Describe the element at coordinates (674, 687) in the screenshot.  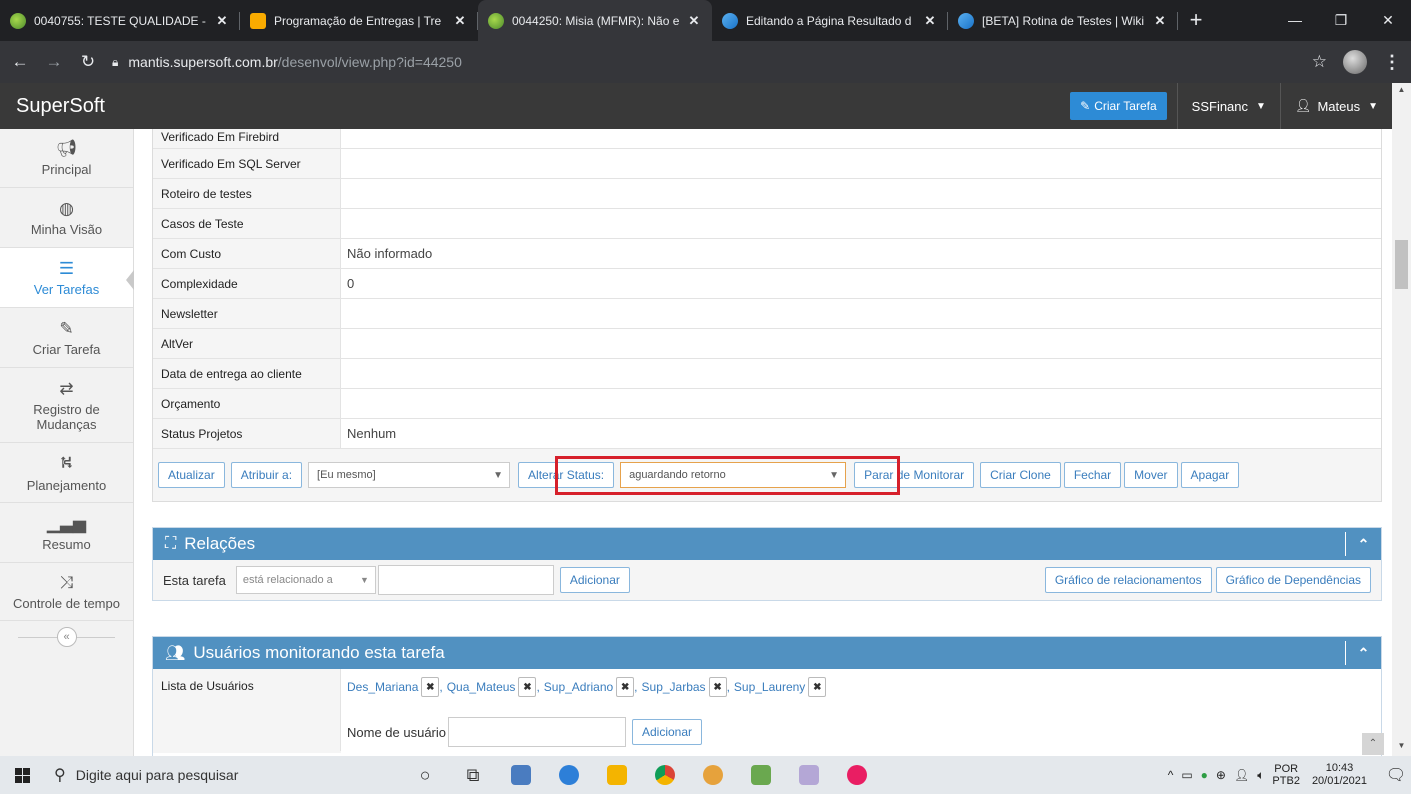
I see `monitor-user-name: Sup_Jarbas` at that location.